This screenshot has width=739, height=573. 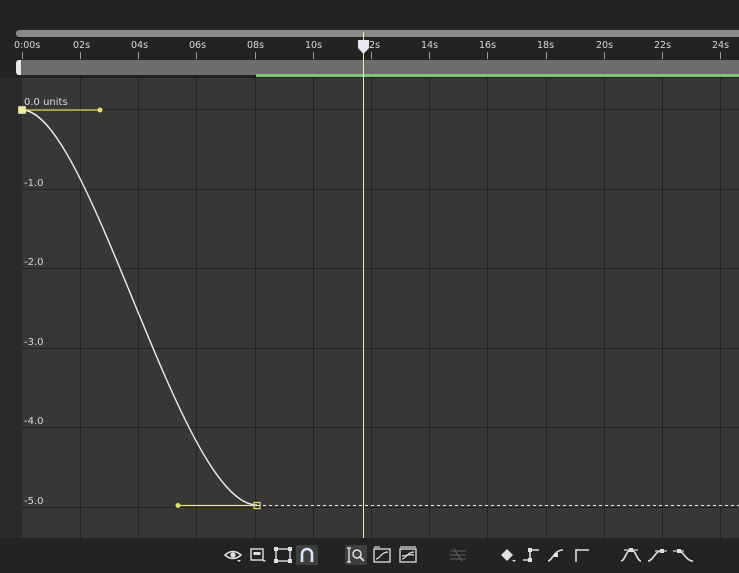 I want to click on top-strip, so click(x=369, y=14).